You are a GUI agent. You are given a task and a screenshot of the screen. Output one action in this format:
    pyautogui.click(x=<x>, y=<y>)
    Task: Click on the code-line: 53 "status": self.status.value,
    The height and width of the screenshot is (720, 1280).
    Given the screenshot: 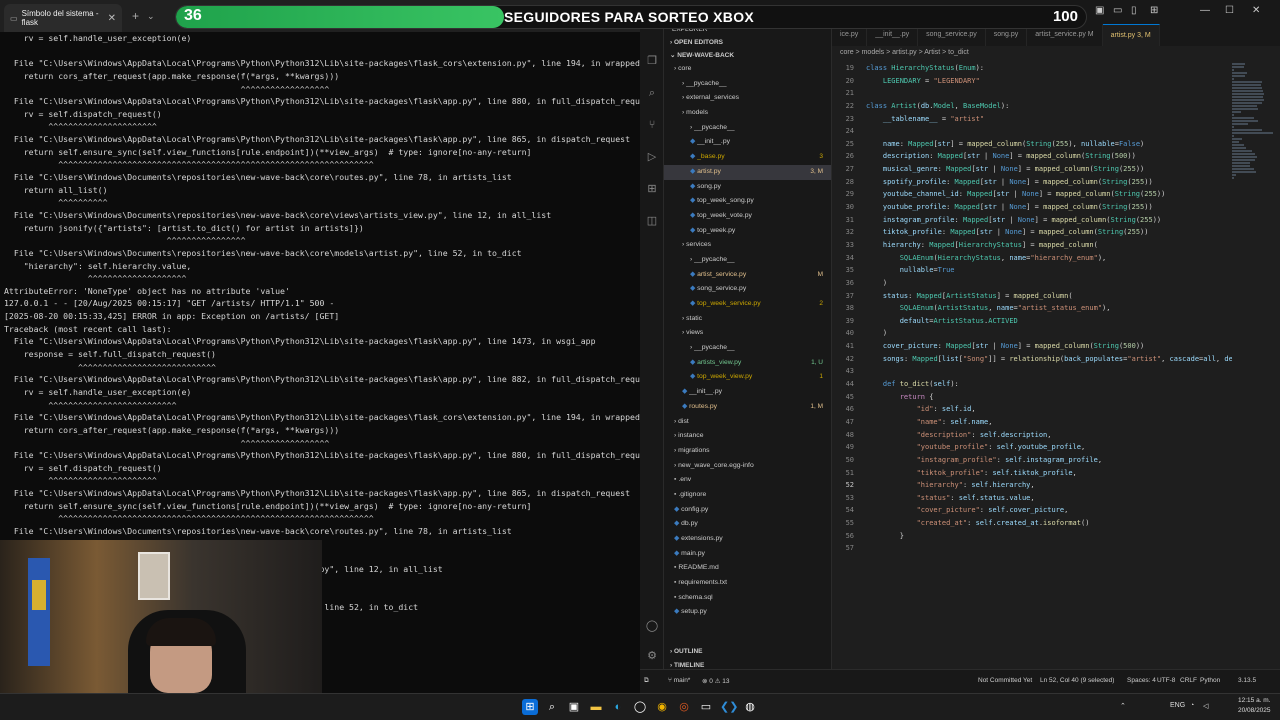 What is the action you would take?
    pyautogui.click(x=1032, y=498)
    